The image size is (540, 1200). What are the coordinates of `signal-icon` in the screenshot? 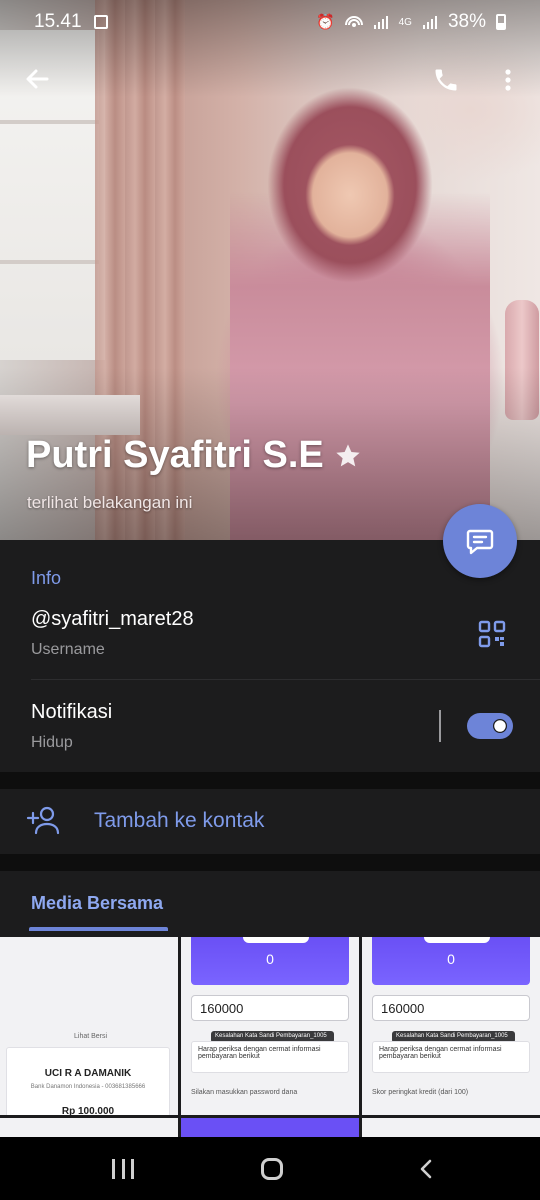 It's located at (380, 22).